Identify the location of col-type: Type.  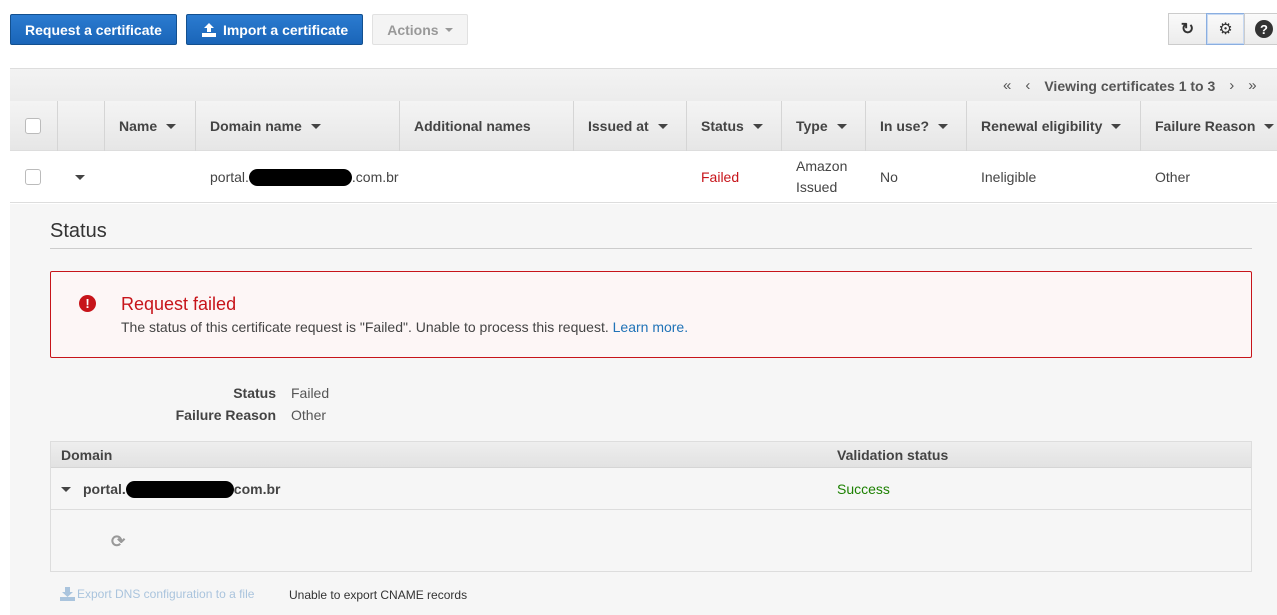
(823, 126).